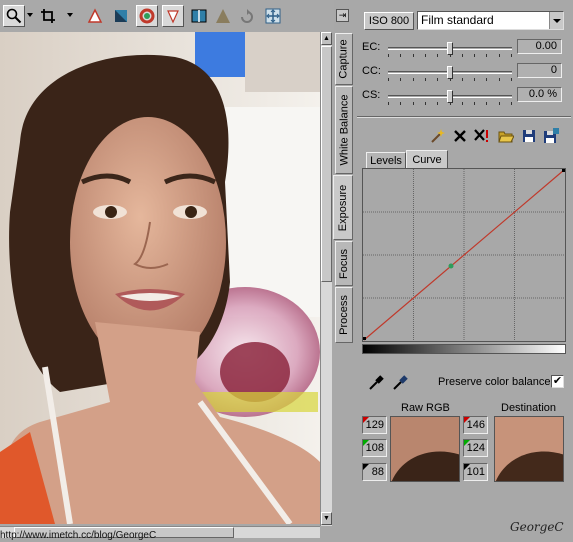 Image resolution: width=573 pixels, height=542 pixels. What do you see at coordinates (556, 20) in the screenshot?
I see `chevron-down-icon` at bounding box center [556, 20].